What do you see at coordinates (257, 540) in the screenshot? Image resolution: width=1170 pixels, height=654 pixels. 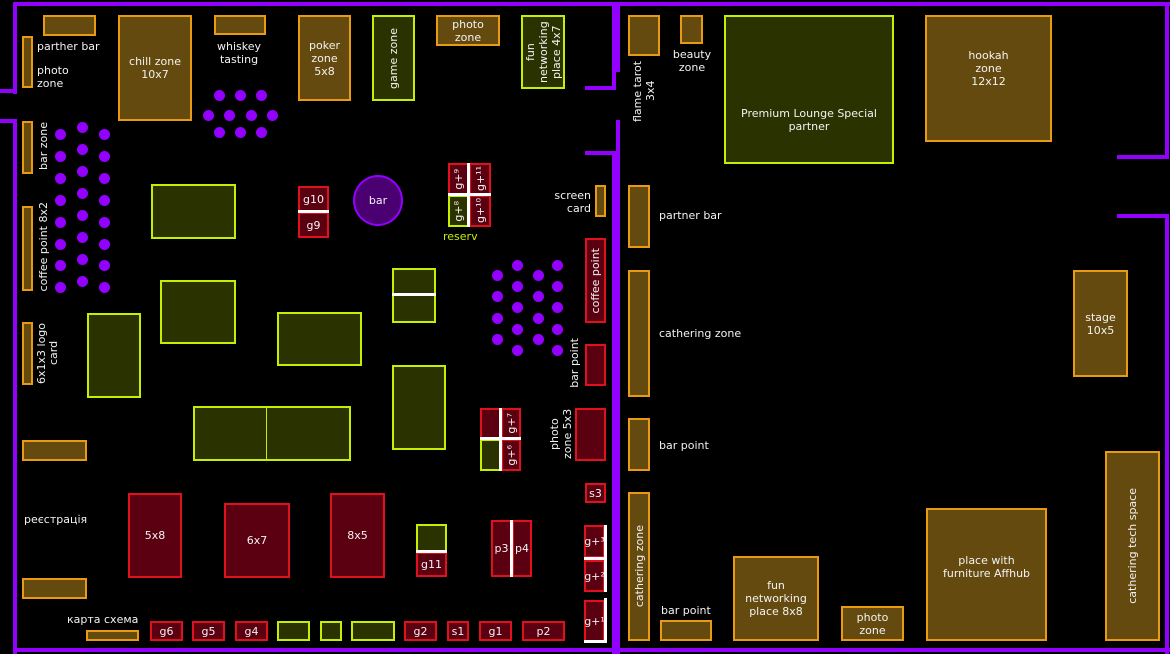 I see `zone-6x7: 6x7` at bounding box center [257, 540].